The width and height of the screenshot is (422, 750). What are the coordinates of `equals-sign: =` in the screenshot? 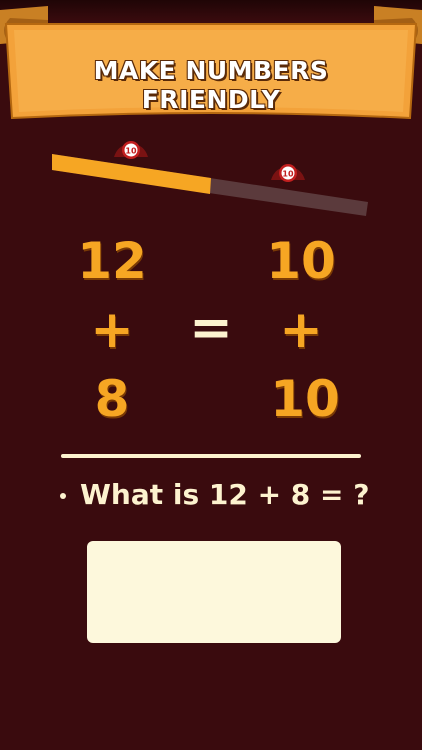 It's located at (211, 328).